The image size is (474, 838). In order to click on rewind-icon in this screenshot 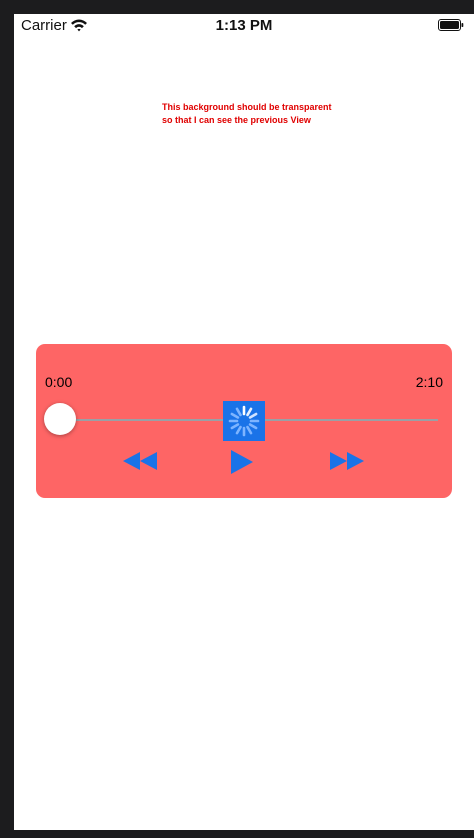, I will do `click(140, 461)`.